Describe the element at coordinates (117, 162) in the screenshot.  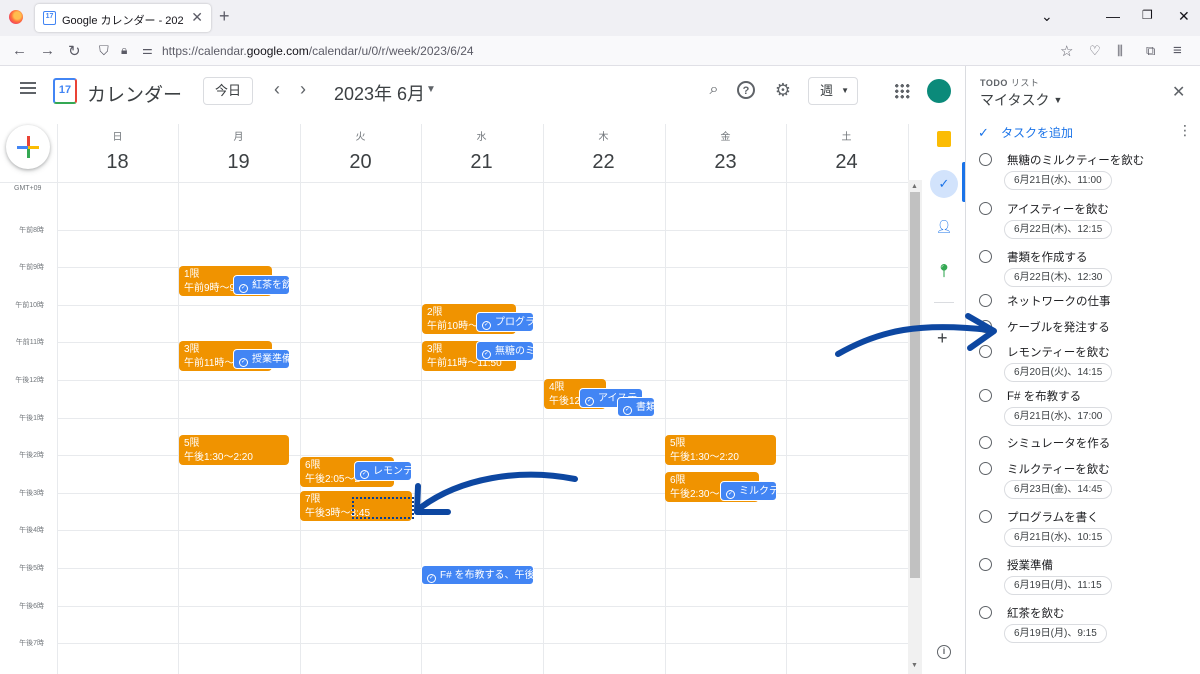
I see `day-number: 18` at that location.